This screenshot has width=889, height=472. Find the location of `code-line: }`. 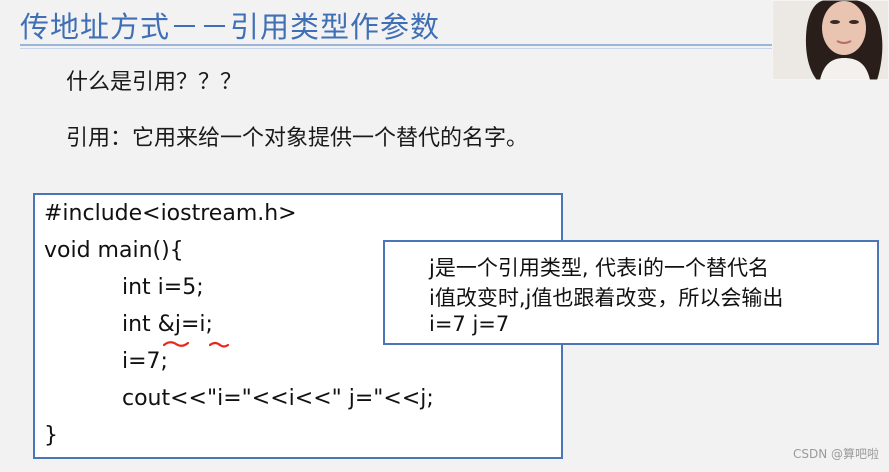

code-line: } is located at coordinates (51, 435).